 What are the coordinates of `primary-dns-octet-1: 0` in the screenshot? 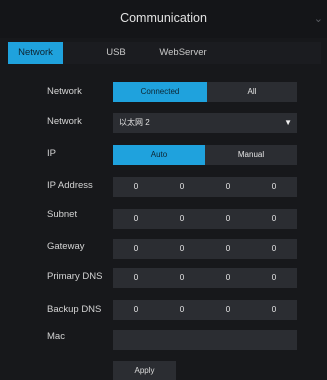 It's located at (136, 278).